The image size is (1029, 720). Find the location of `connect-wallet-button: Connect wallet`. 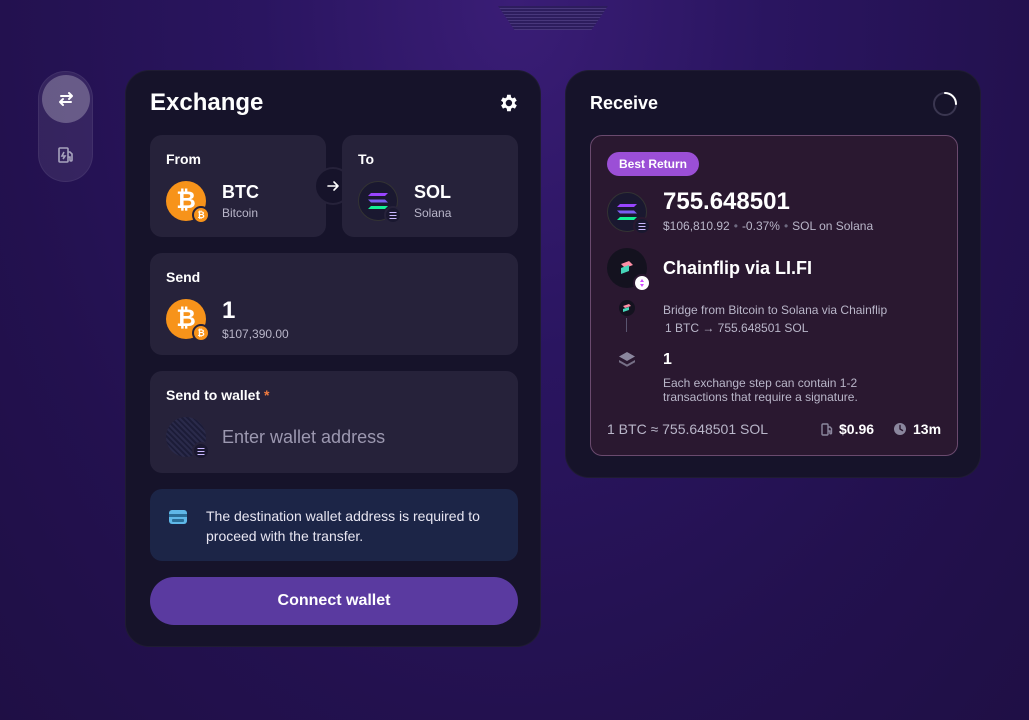

connect-wallet-button: Connect wallet is located at coordinates (334, 601).